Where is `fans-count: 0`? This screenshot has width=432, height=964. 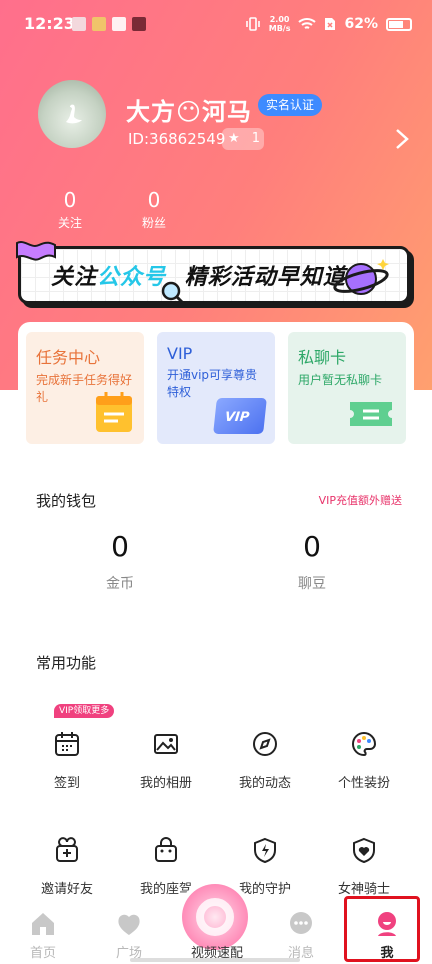 fans-count: 0 is located at coordinates (154, 200).